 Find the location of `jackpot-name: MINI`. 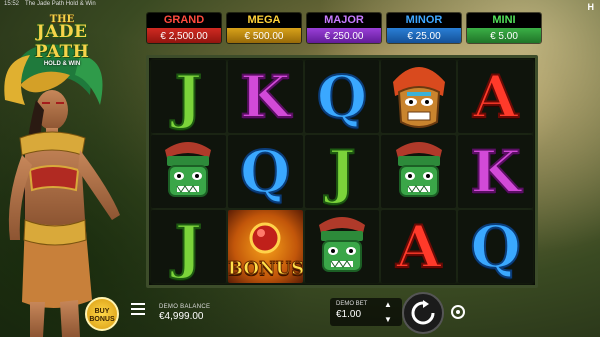

jackpot-name: MINI is located at coordinates (504, 20).